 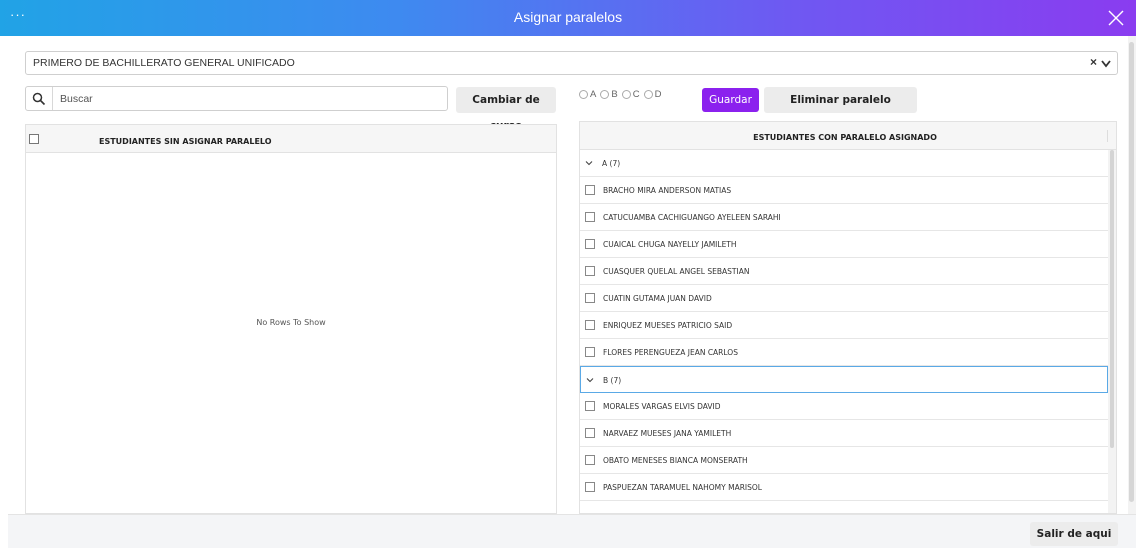 What do you see at coordinates (1093, 62) in the screenshot?
I see `clear-icon: ×` at bounding box center [1093, 62].